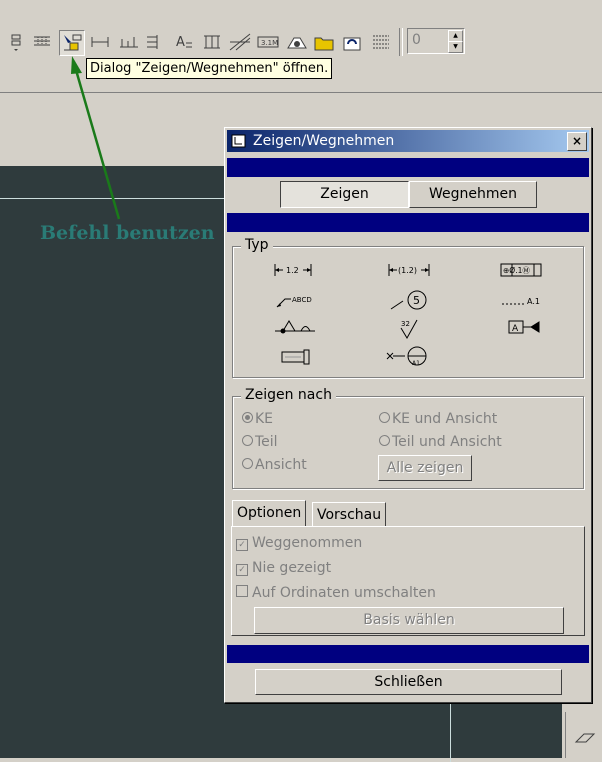  What do you see at coordinates (408, 356) in the screenshot?
I see `datum-target-type-icon: A1` at bounding box center [408, 356].